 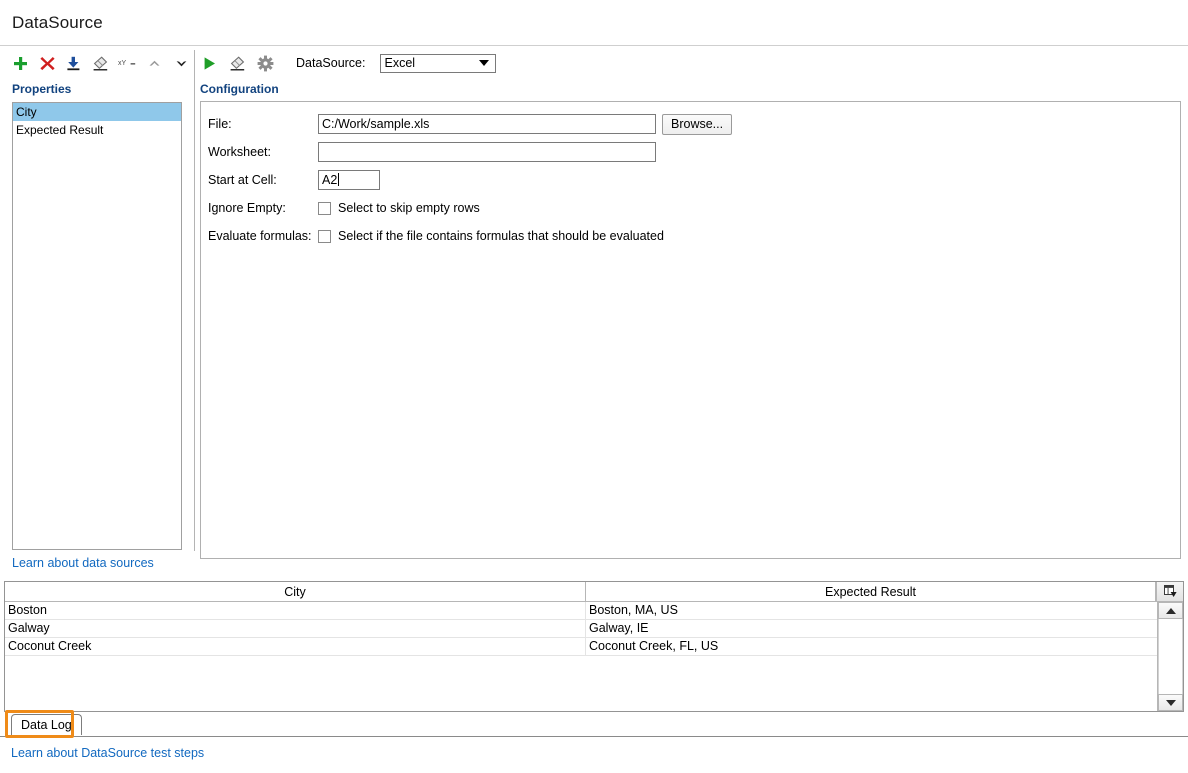 I want to click on plus-icon, so click(x=21, y=63).